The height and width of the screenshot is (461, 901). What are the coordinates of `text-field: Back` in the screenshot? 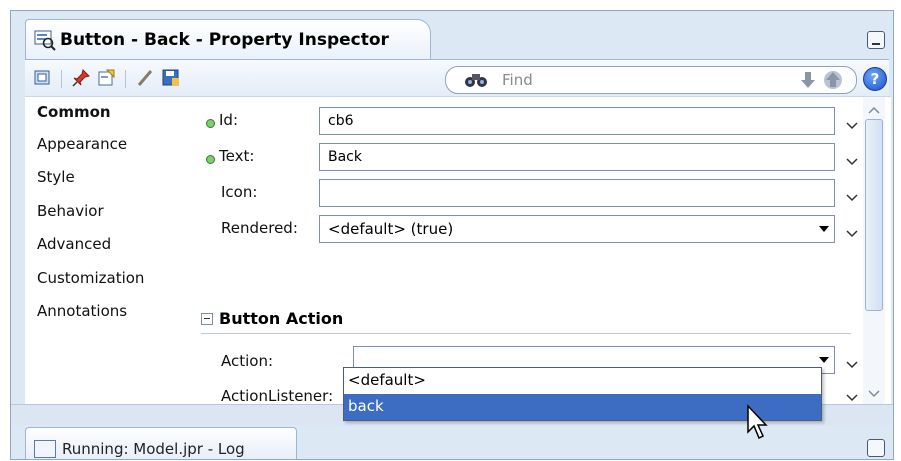 It's located at (577, 157).